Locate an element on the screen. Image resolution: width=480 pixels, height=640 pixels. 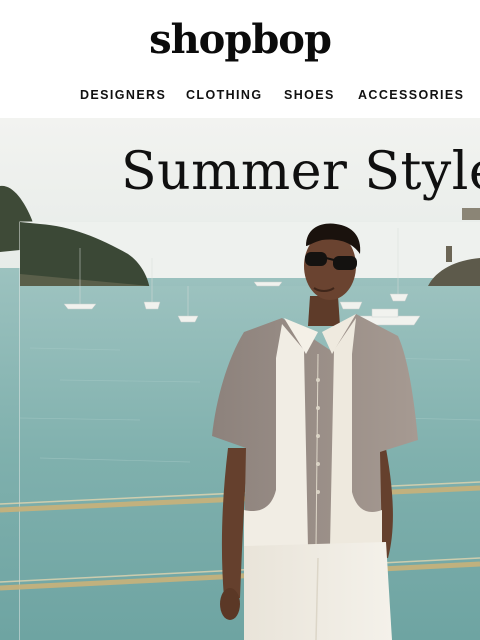
main-nav: DESIGNERS CLOTHING SHOES ACCESSORIES is located at coordinates (240, 97).